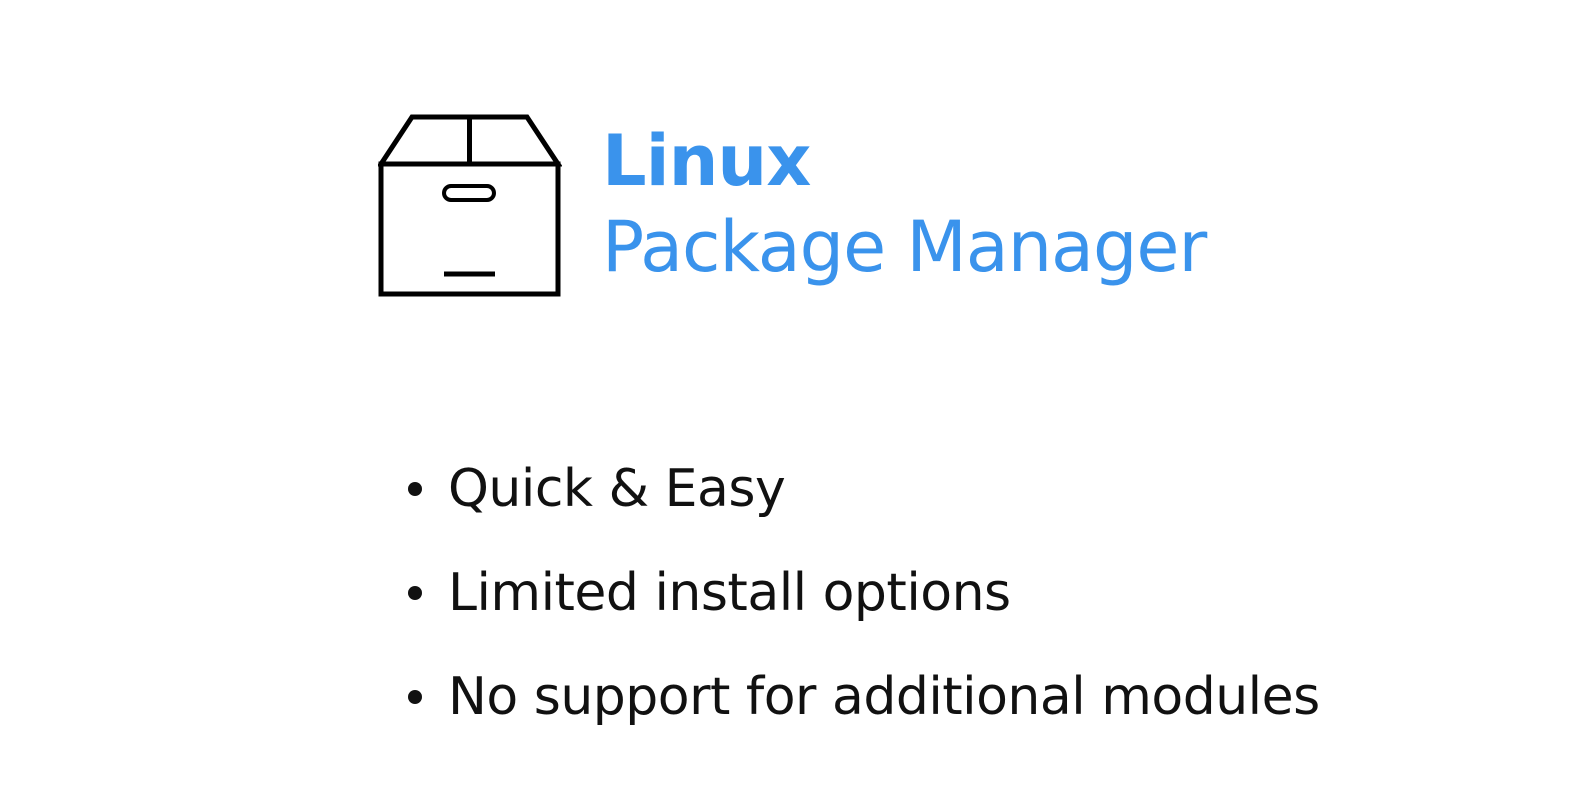 The width and height of the screenshot is (1590, 800). I want to click on slide-title: Linux Package Manager, so click(904, 204).